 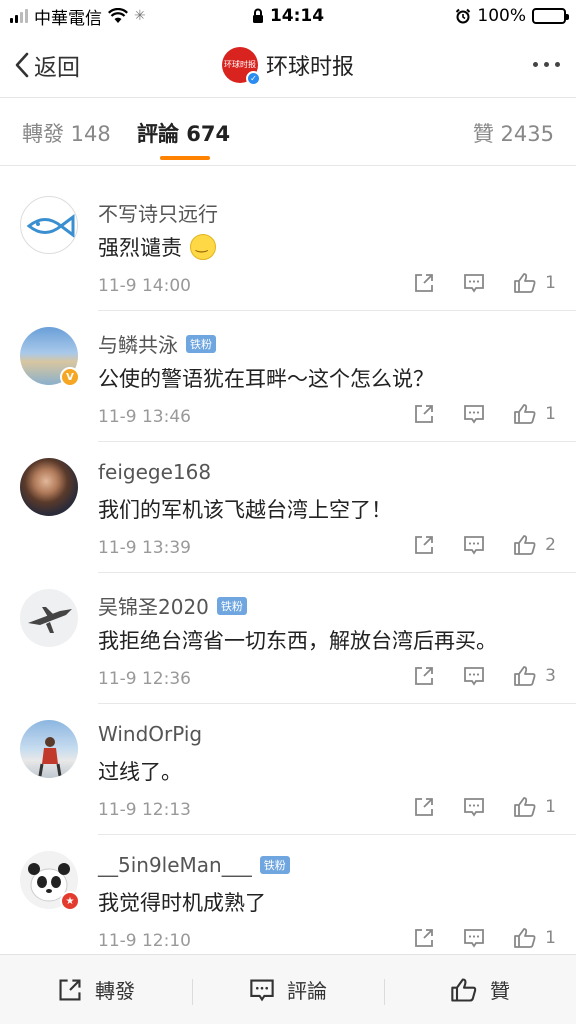 I want to click on comment-button: 評論, so click(x=288, y=990).